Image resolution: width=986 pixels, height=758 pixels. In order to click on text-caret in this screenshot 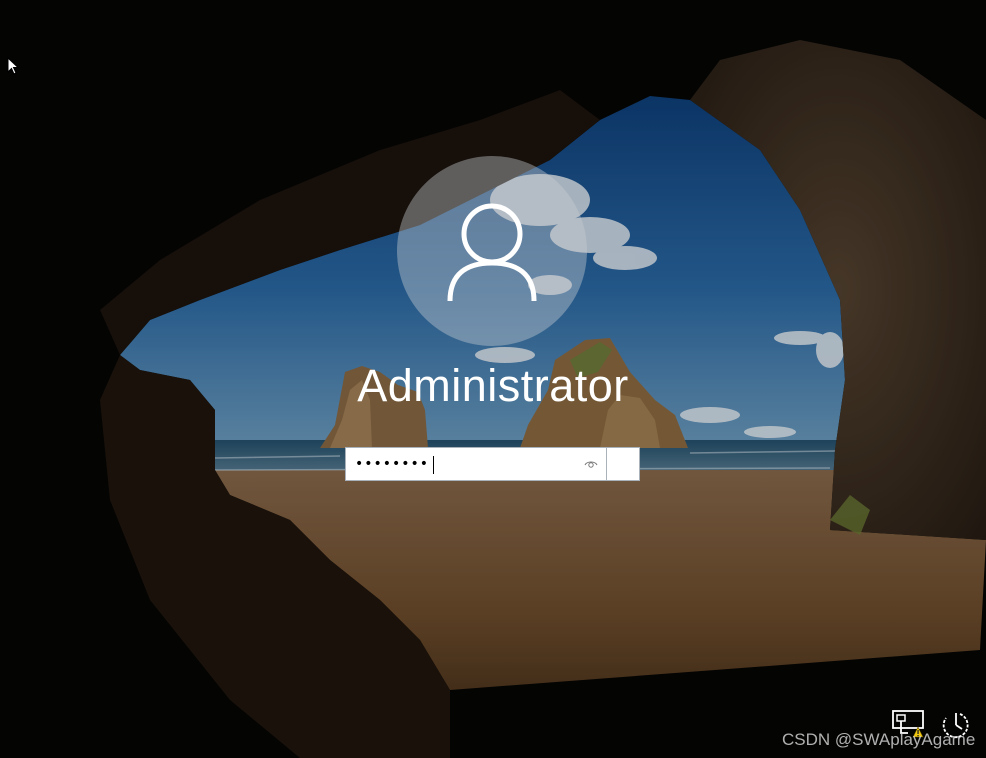, I will do `click(433, 465)`.